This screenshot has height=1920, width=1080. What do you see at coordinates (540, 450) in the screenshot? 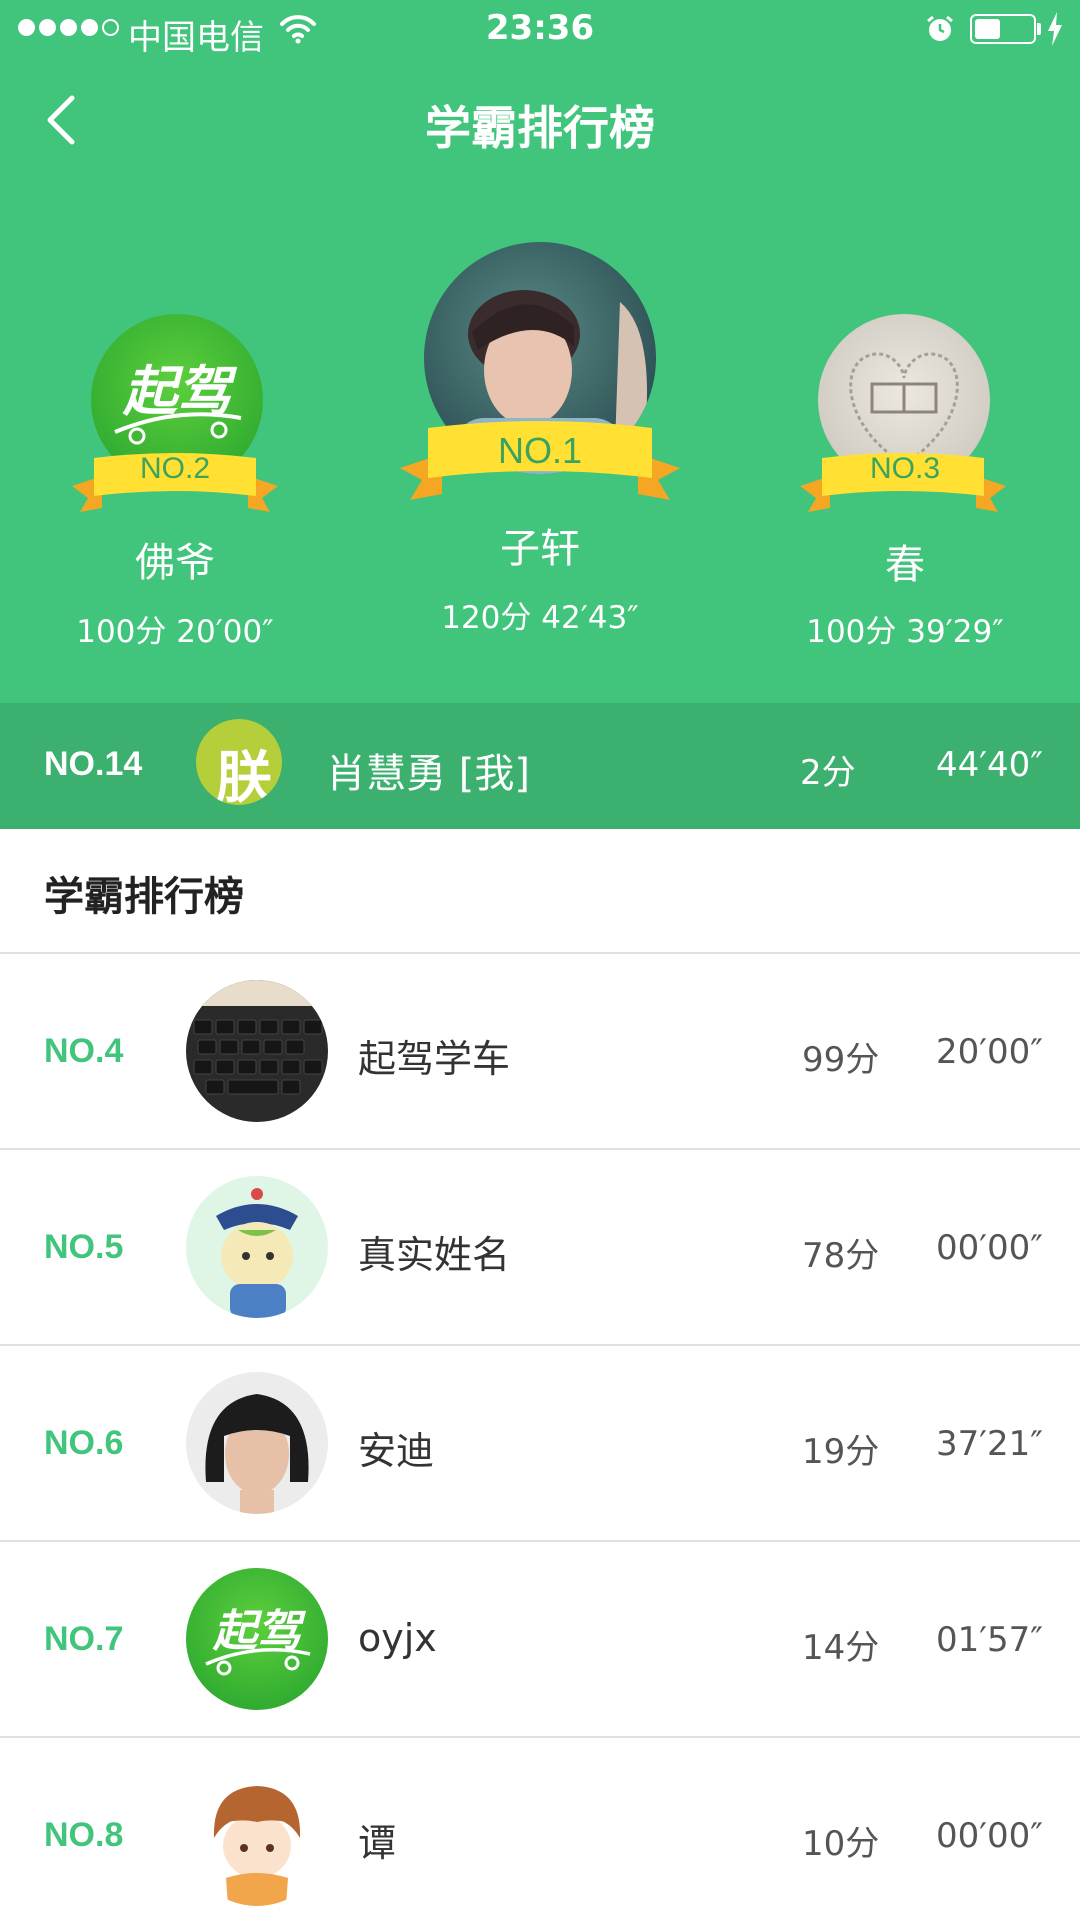
I see `rank-label: NO.1` at bounding box center [540, 450].